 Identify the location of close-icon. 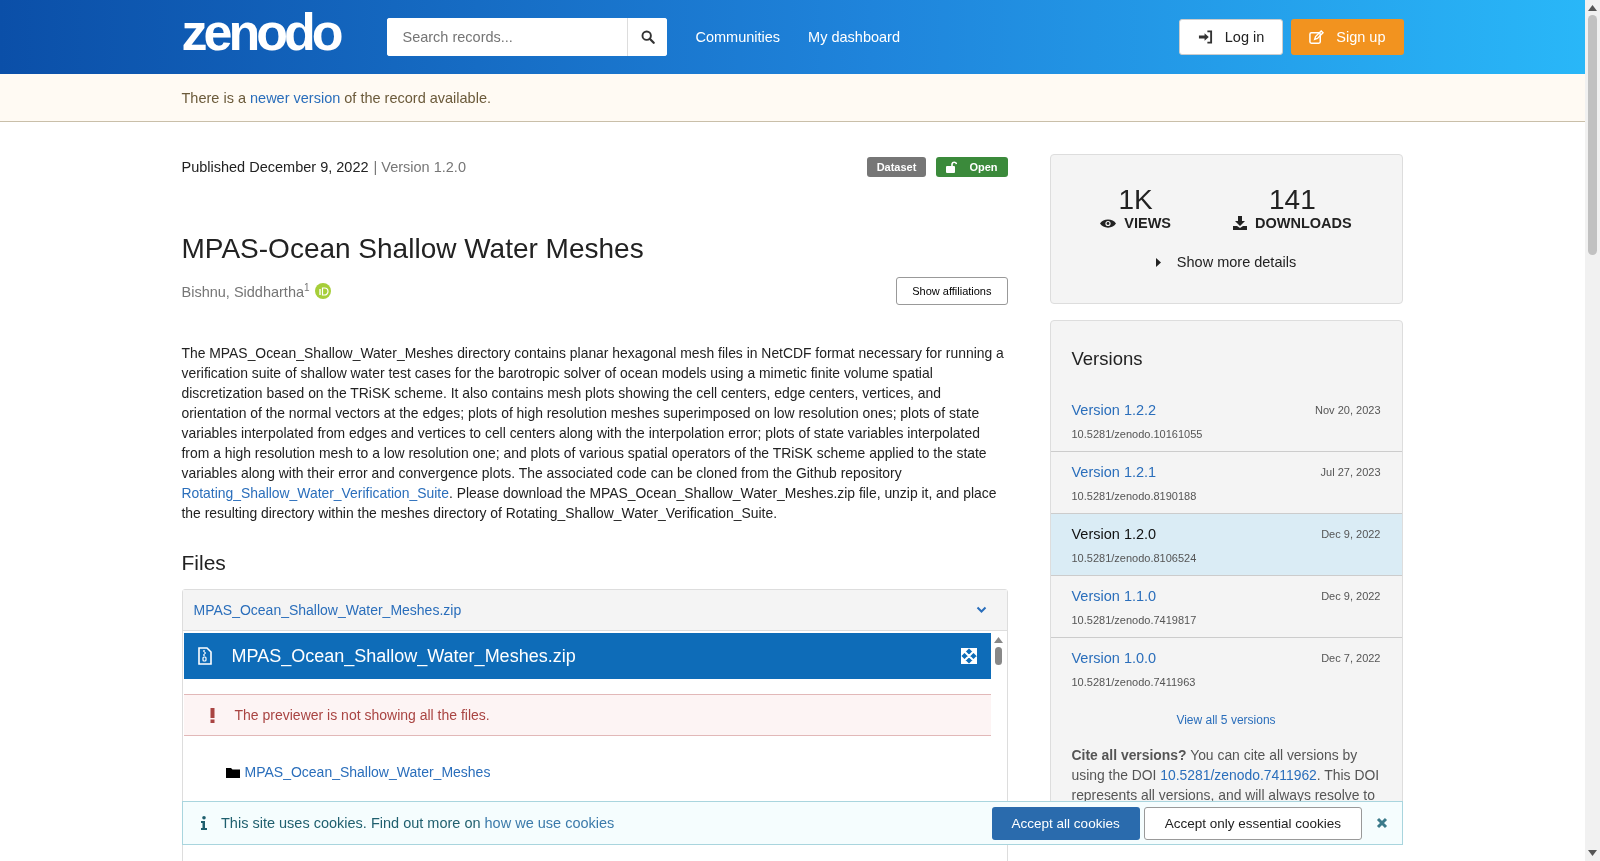
(1382, 823).